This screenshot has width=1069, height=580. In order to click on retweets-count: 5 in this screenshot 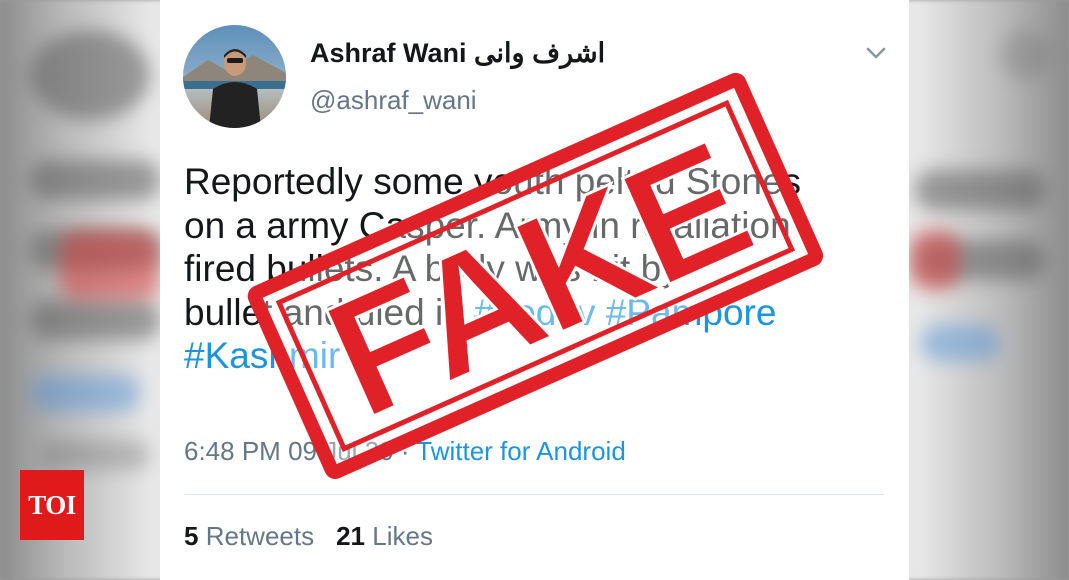, I will do `click(191, 536)`.